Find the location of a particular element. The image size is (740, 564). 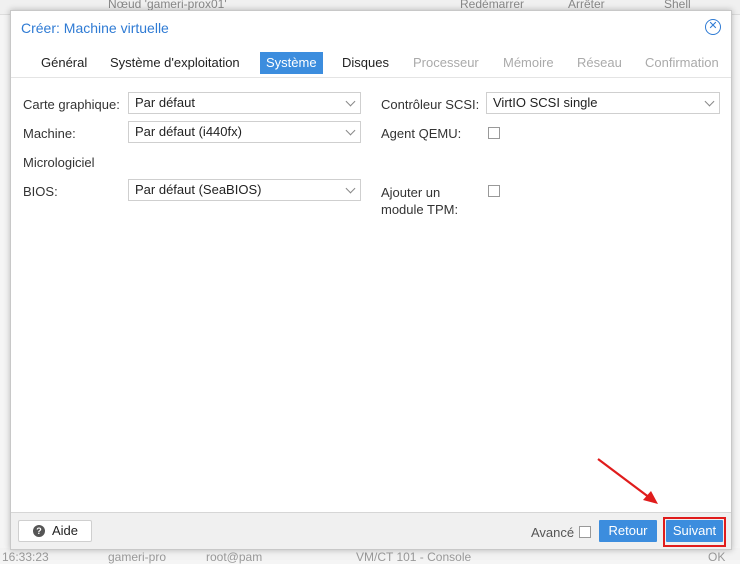

tab-disks: Disques is located at coordinates (365, 63).